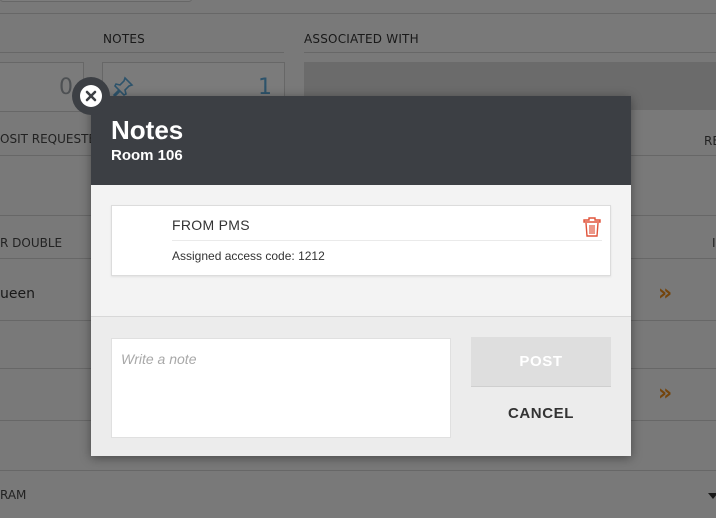 The height and width of the screenshot is (518, 716). Describe the element at coordinates (541, 362) in the screenshot. I see `post-button: POST` at that location.